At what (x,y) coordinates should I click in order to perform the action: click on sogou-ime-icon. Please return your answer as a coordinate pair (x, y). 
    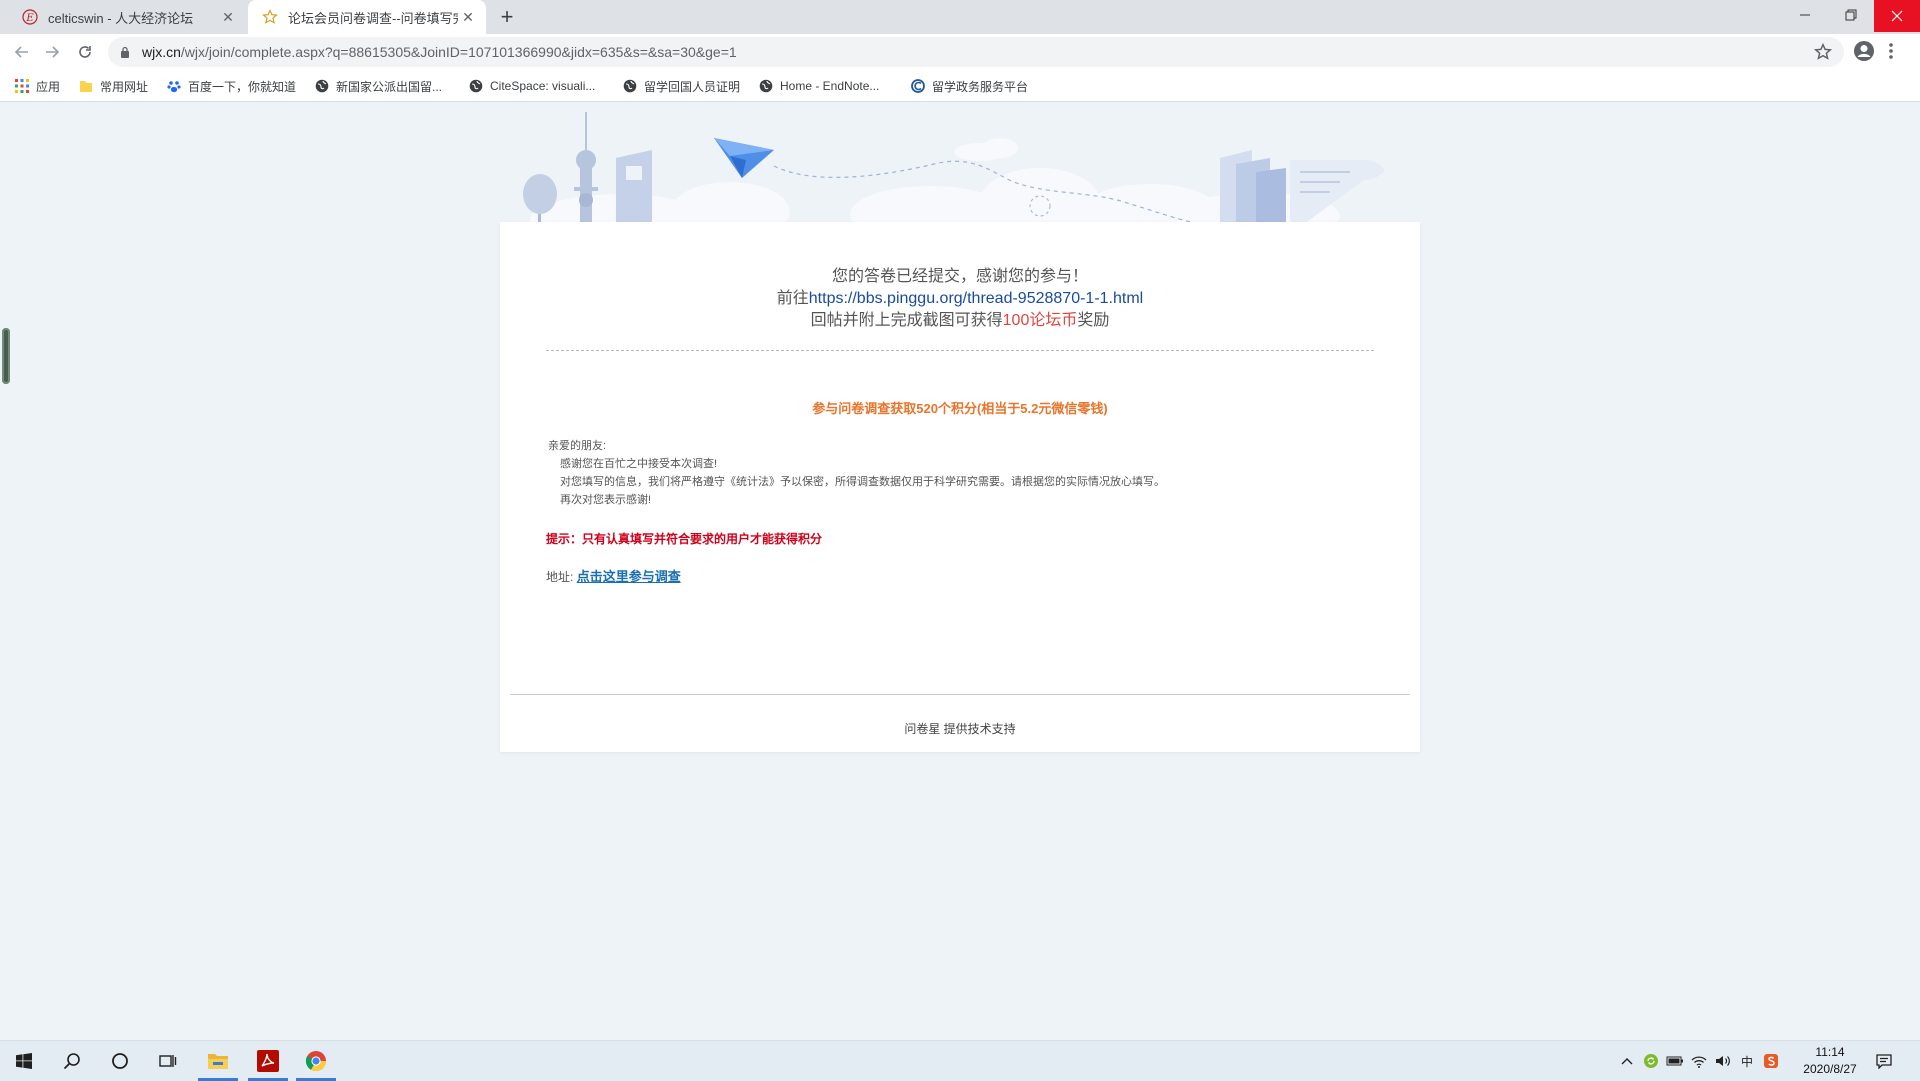
    Looking at the image, I should click on (1771, 1061).